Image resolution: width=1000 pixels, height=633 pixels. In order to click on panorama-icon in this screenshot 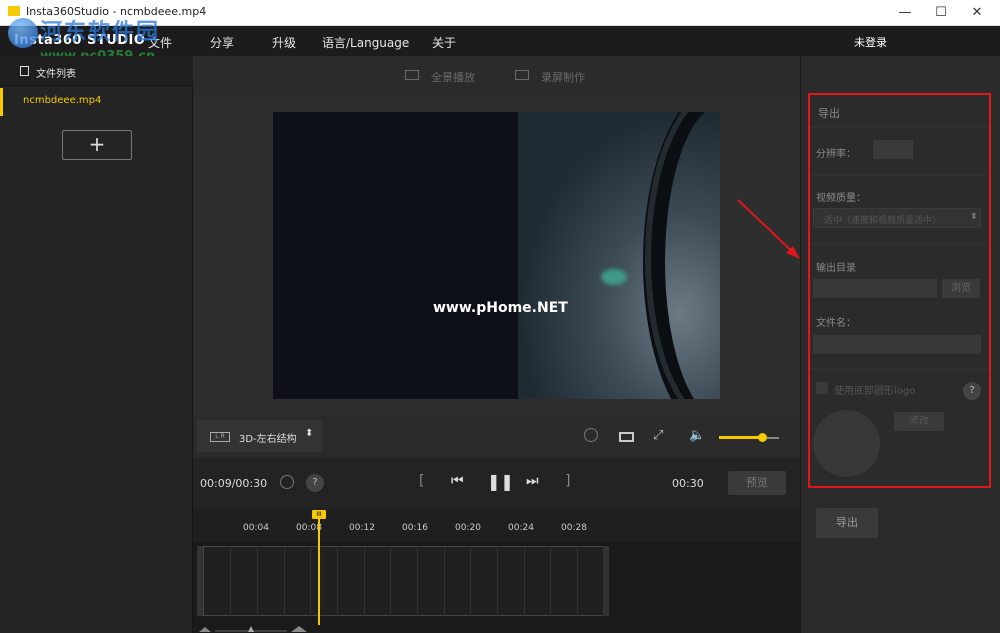, I will do `click(412, 75)`.